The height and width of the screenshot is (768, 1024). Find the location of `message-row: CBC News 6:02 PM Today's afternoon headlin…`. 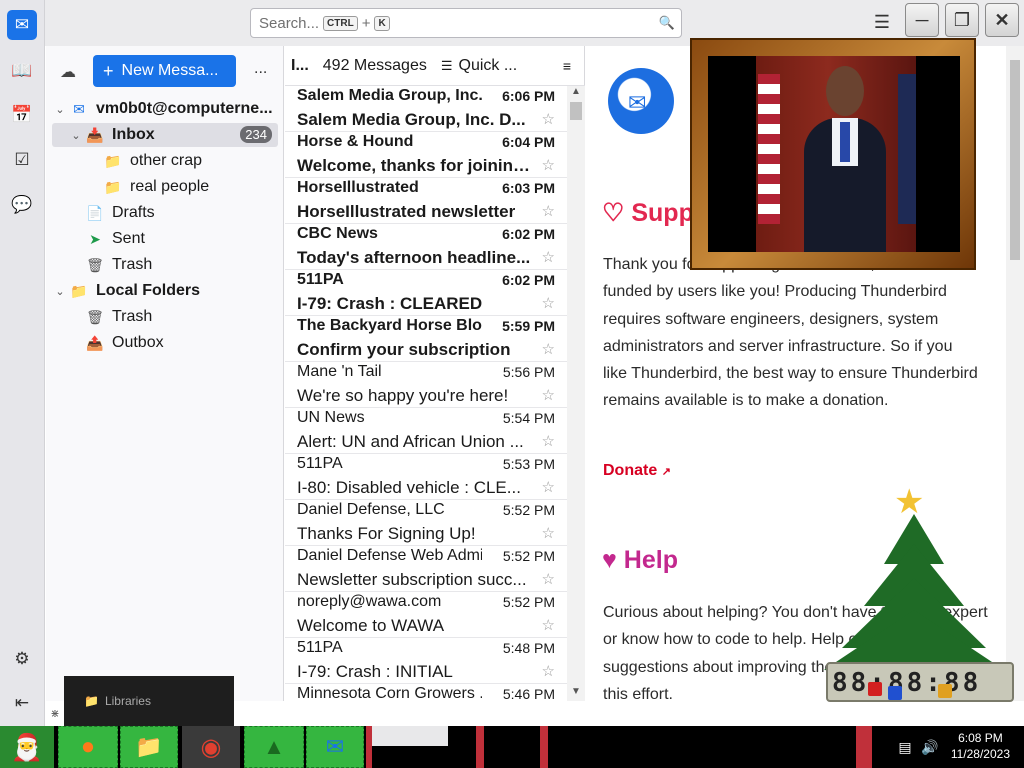

message-row: CBC News 6:02 PM Today's afternoon headlin… is located at coordinates (426, 247).